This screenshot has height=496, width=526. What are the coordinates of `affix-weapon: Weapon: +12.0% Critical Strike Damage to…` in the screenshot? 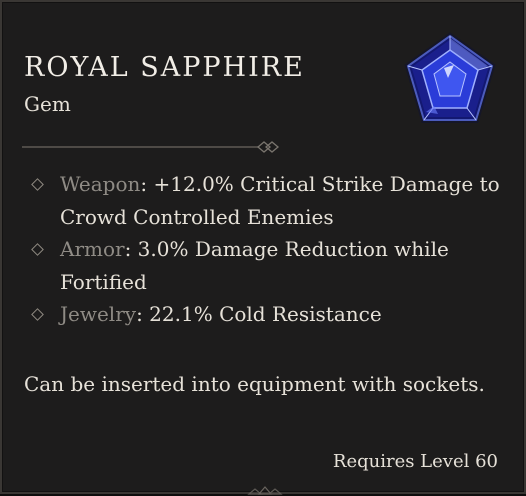 It's located at (265, 200).